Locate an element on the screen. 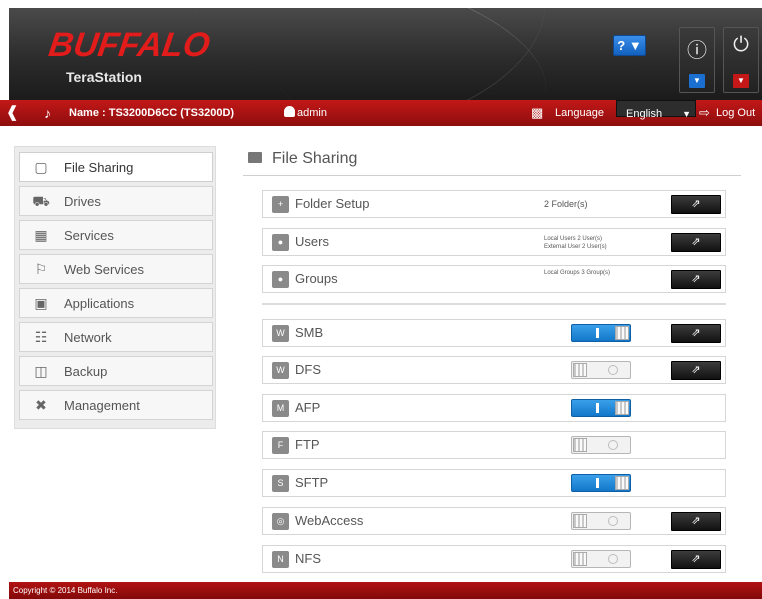 This screenshot has width=762, height=599. logout-link: Log Out is located at coordinates (735, 113).